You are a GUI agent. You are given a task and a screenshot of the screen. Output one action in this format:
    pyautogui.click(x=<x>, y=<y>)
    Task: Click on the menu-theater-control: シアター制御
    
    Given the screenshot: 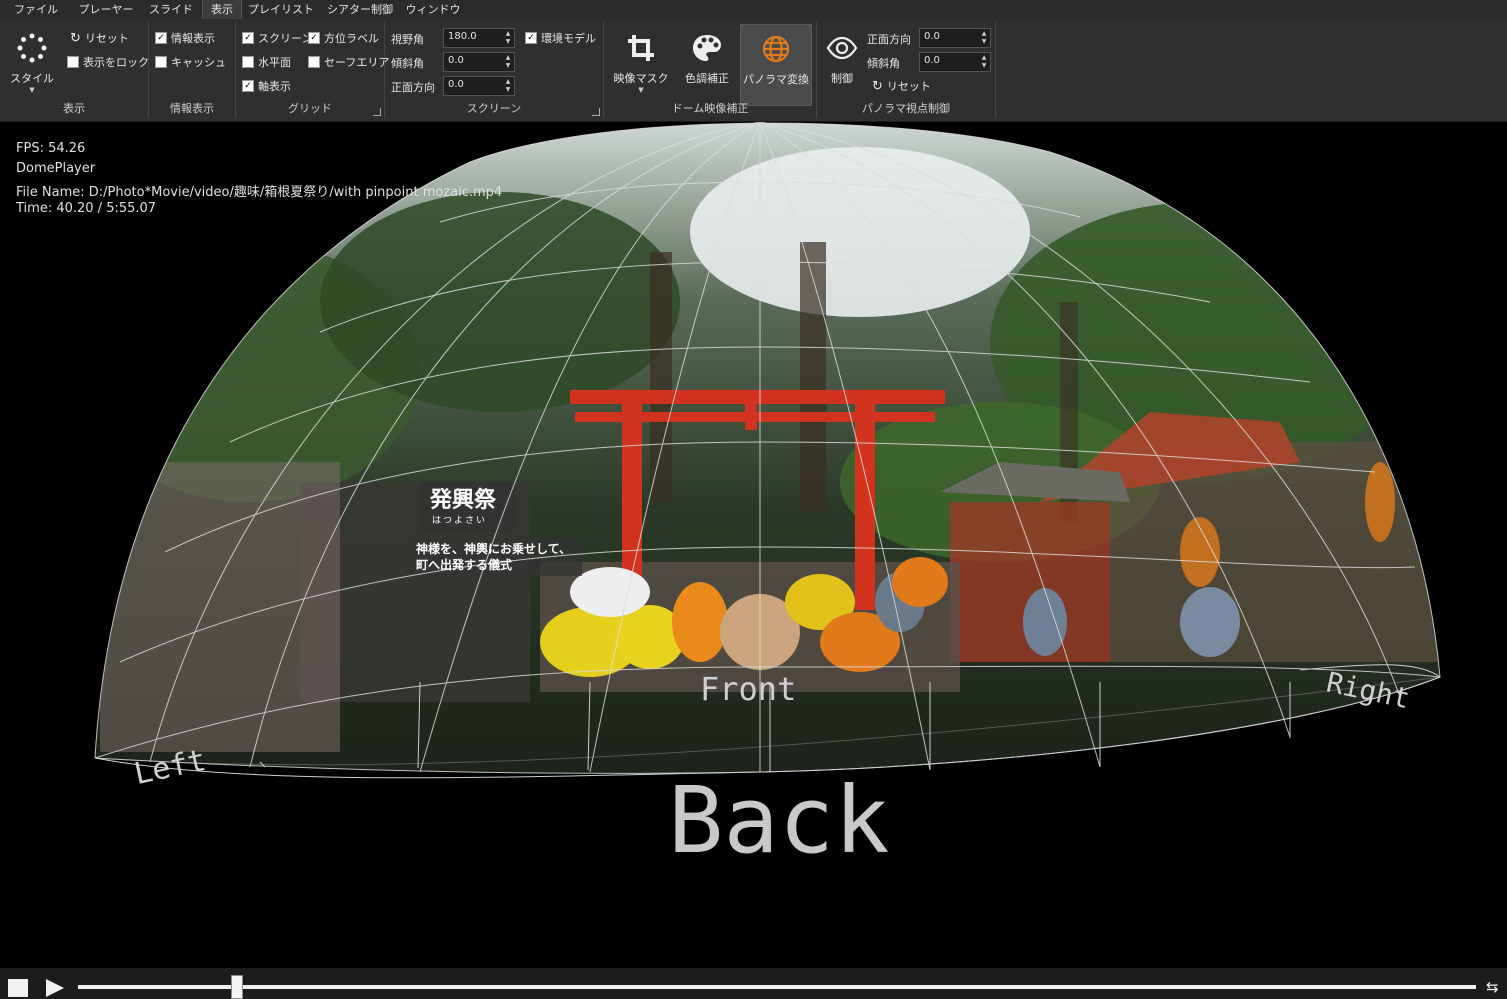 What is the action you would take?
    pyautogui.click(x=360, y=9)
    